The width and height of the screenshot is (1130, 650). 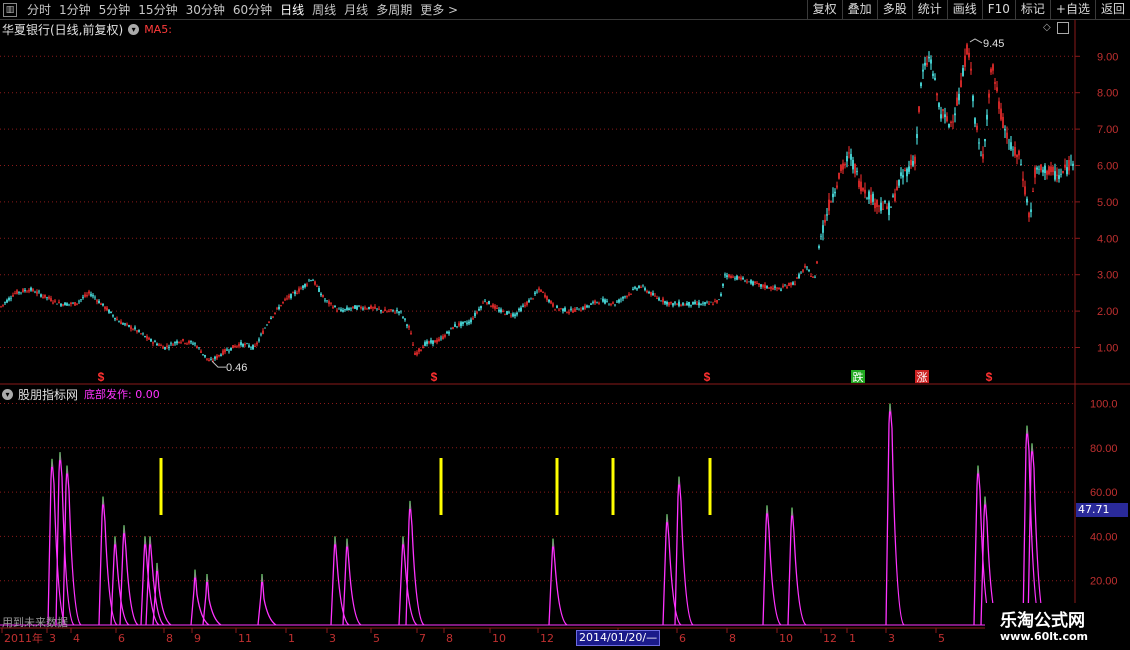 What do you see at coordinates (1107, 239) in the screenshot?
I see `price-label: 4.00` at bounding box center [1107, 239].